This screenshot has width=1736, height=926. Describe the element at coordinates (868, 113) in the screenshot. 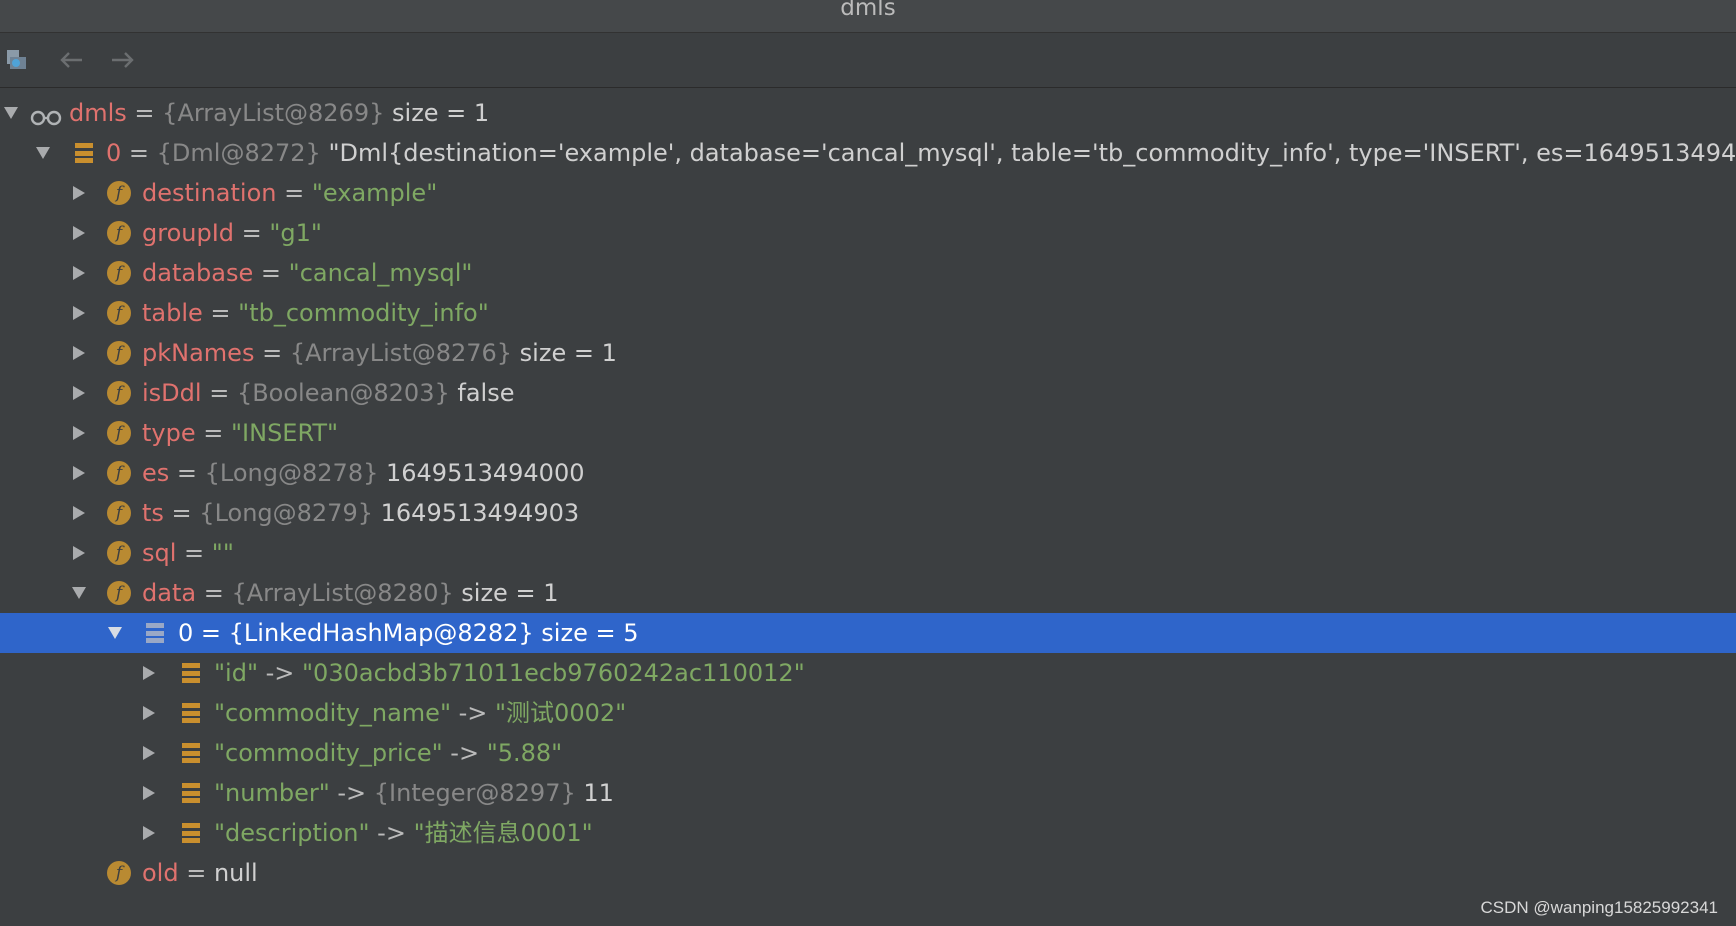

I see `tree-row-dmls: dmls = {ArrayList@8269} size = 1` at that location.